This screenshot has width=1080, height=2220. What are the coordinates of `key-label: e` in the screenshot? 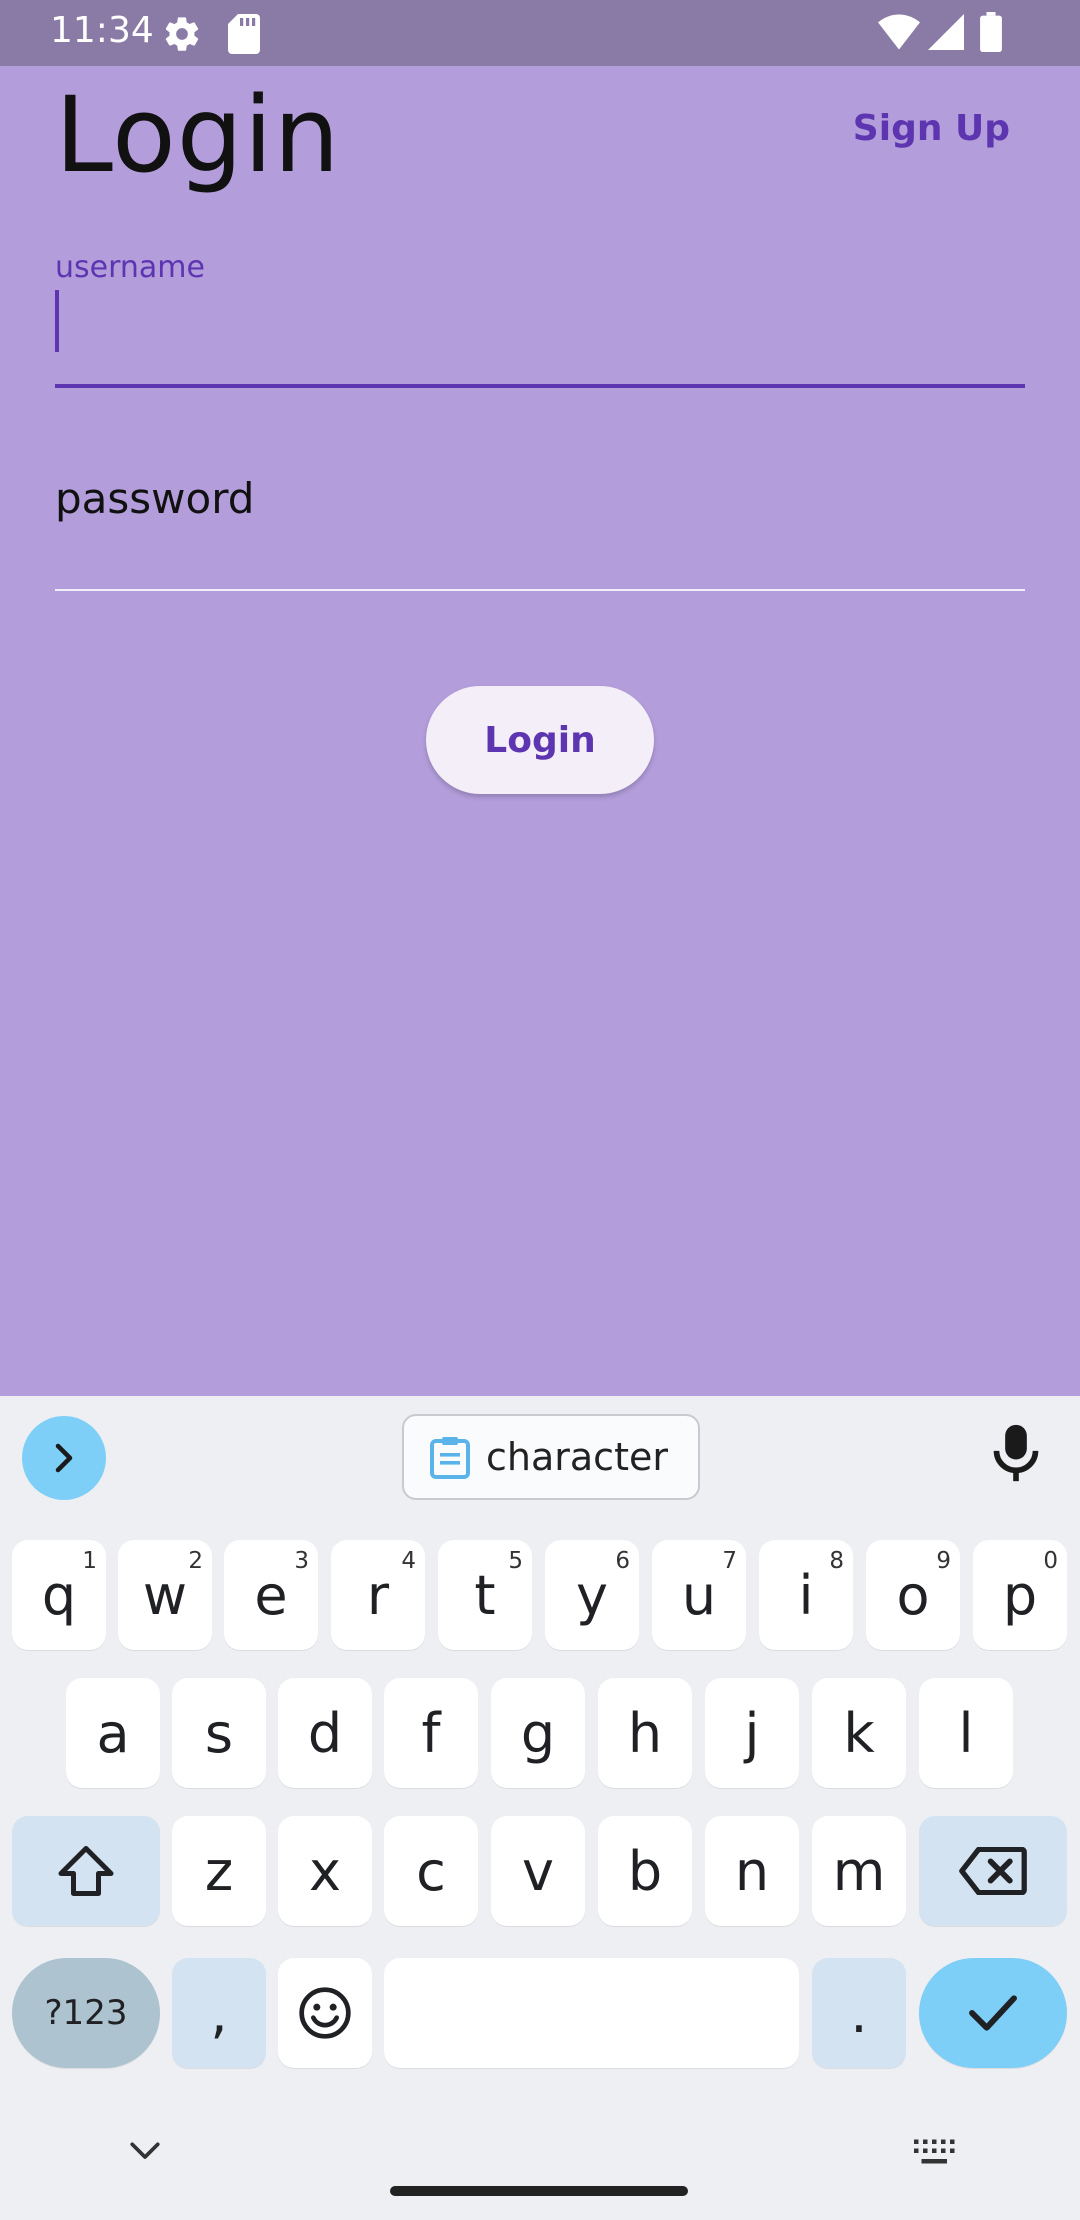 It's located at (271, 1595).